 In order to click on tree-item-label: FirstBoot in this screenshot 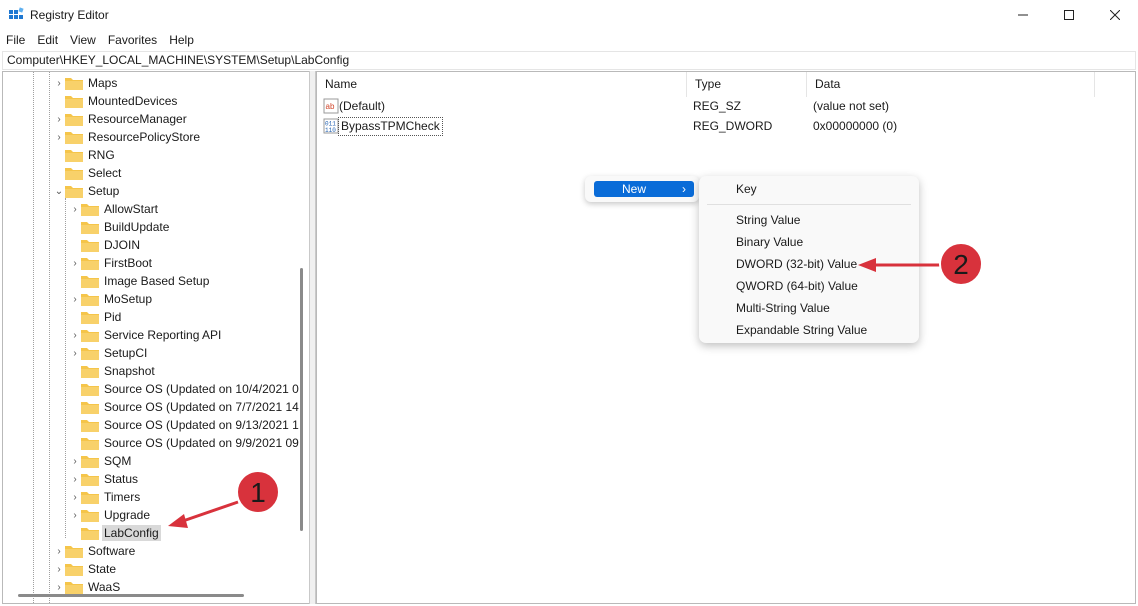, I will do `click(128, 263)`.